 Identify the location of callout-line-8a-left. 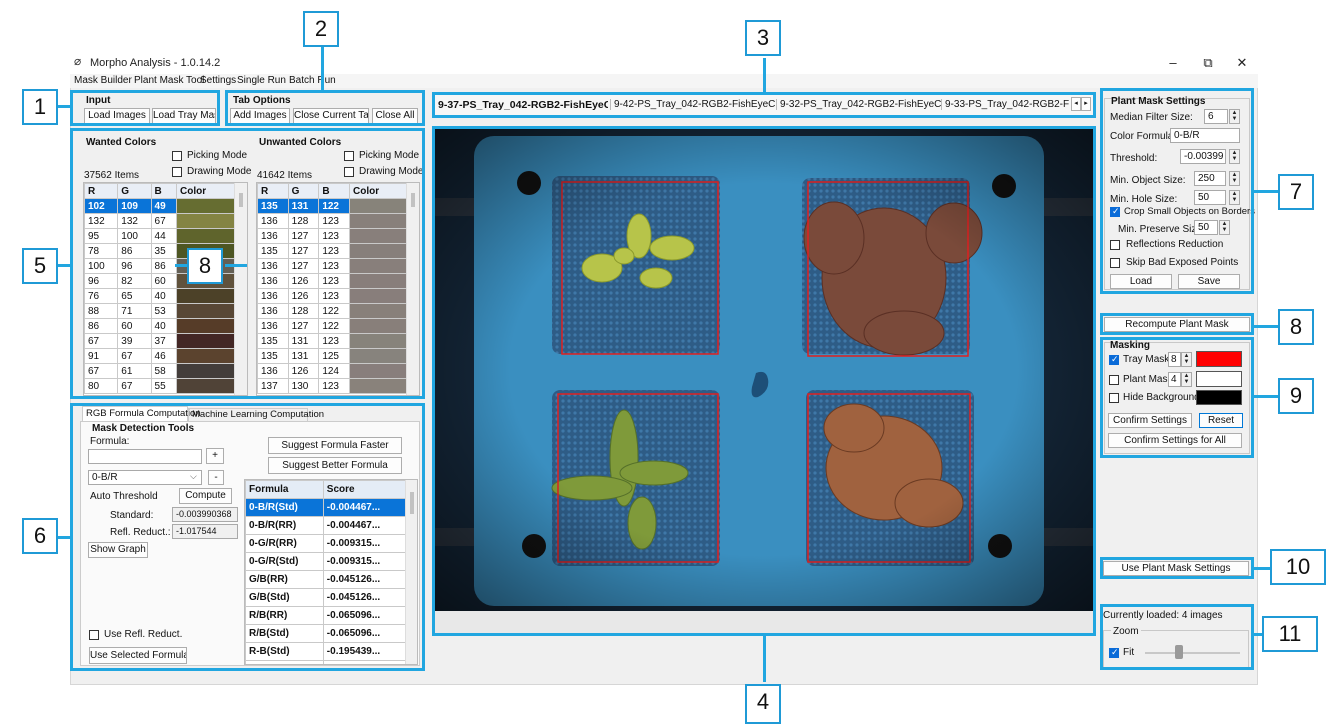
(181, 265).